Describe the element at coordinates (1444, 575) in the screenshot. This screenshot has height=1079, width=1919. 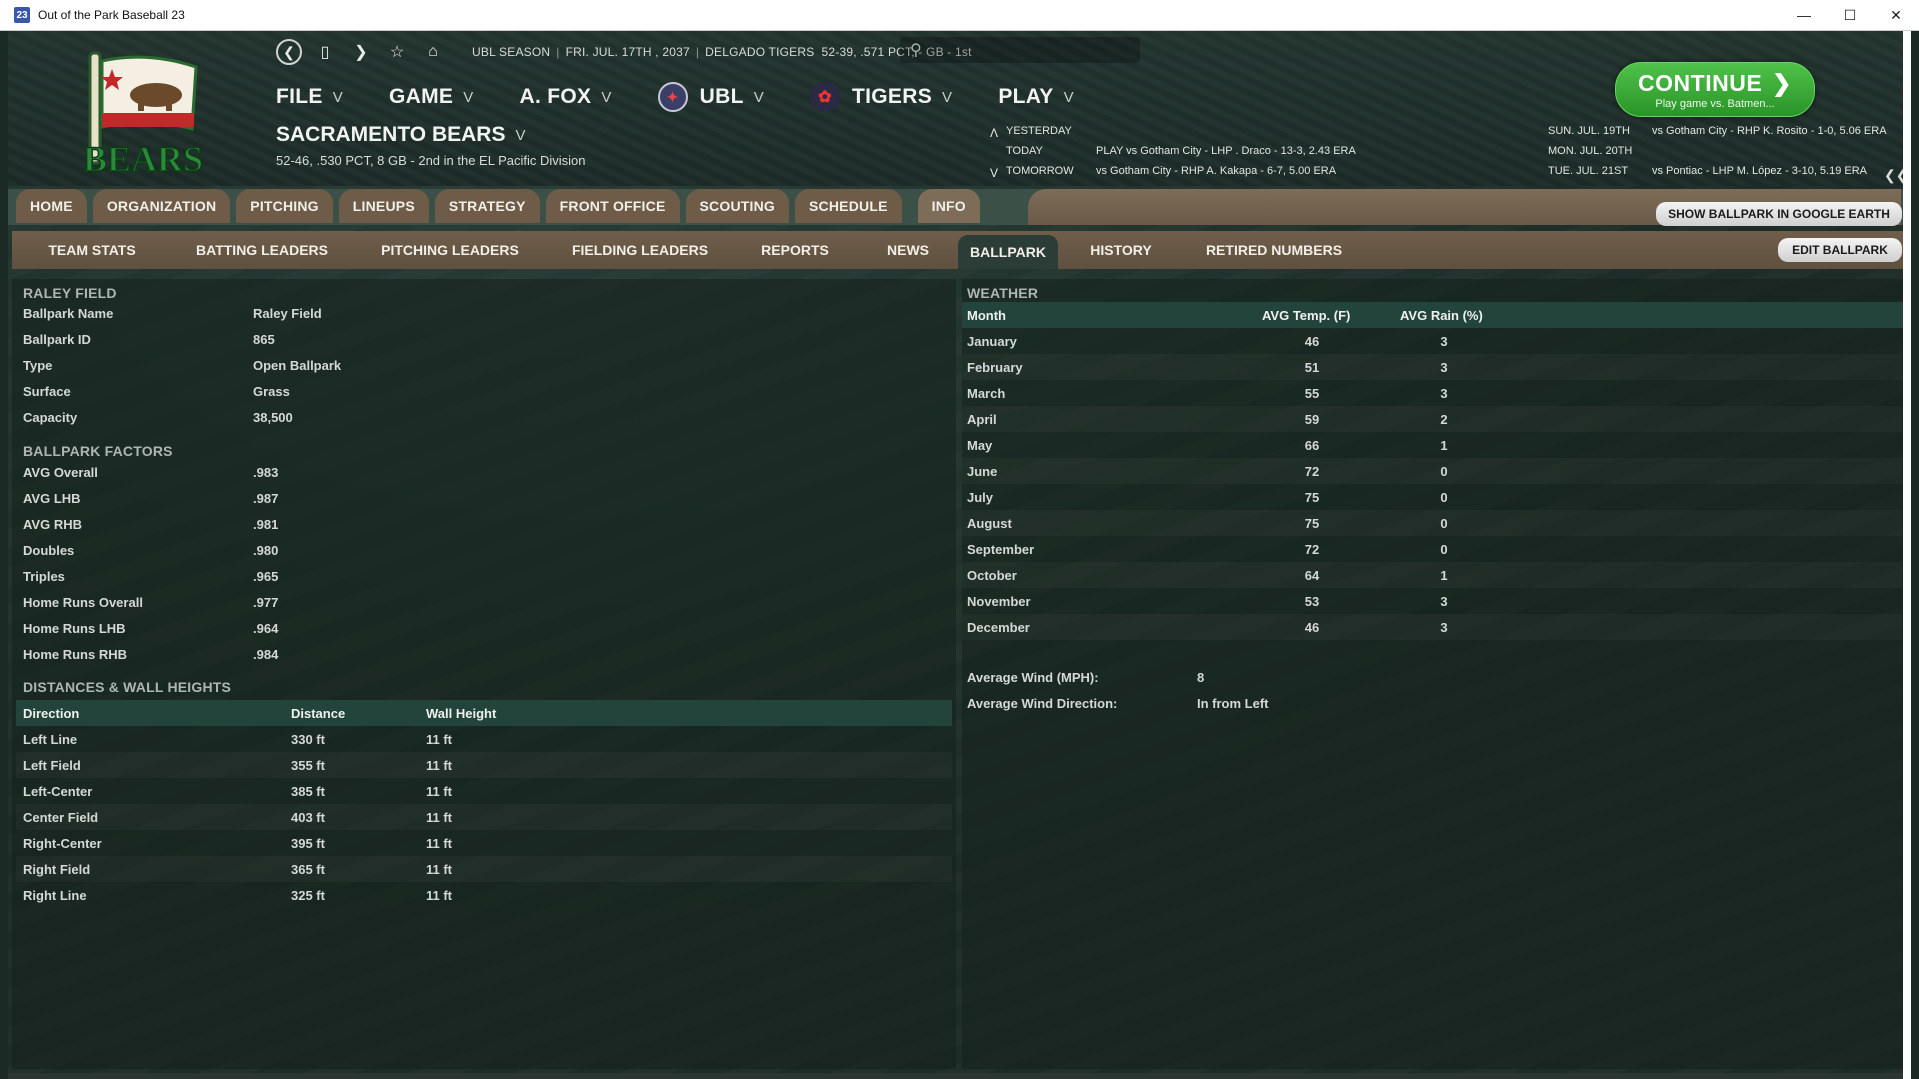
I see `rain-cell: 1` at that location.